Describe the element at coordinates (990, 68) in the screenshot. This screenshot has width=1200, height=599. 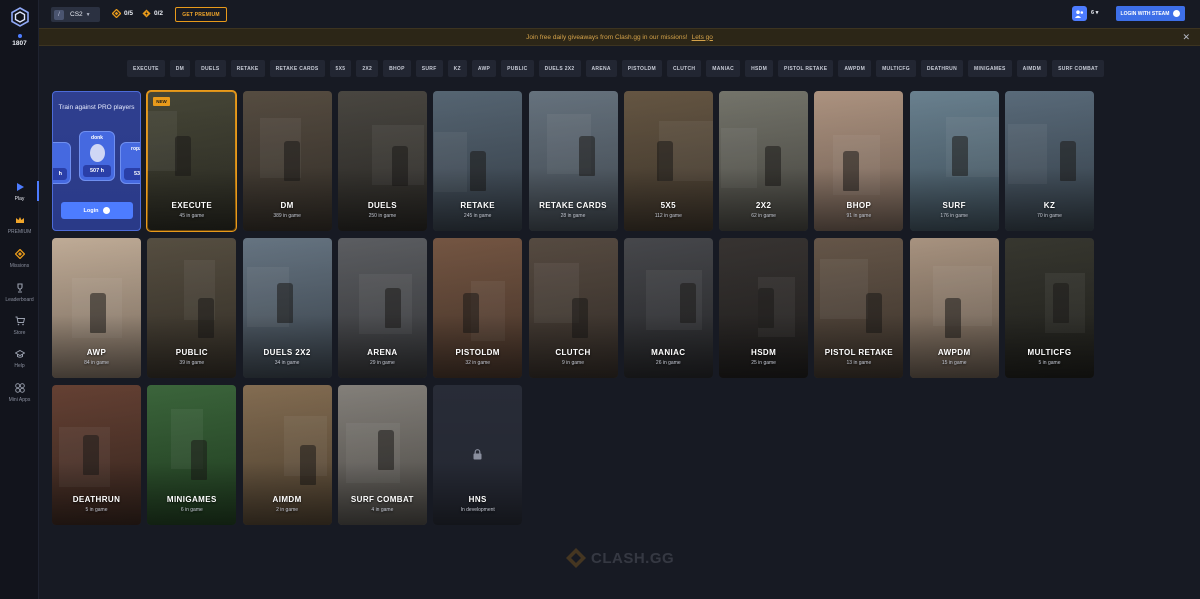
I see `filter-chip-minigames: MINIGAMES` at that location.